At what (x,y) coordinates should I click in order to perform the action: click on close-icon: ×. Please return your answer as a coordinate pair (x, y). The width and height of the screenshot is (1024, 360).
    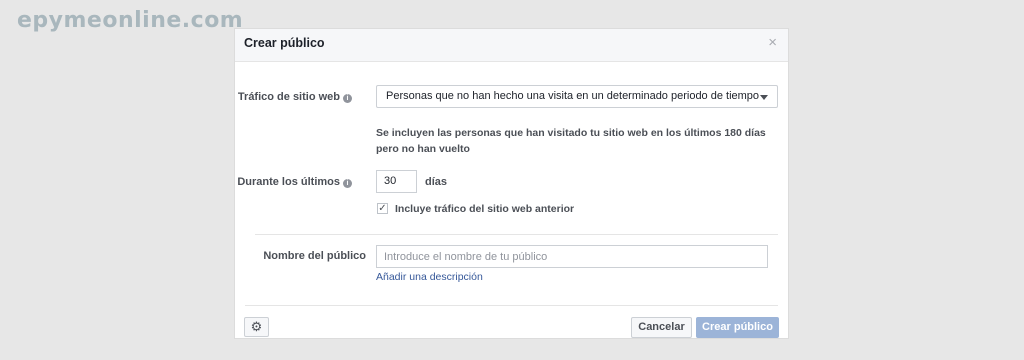
    Looking at the image, I should click on (772, 43).